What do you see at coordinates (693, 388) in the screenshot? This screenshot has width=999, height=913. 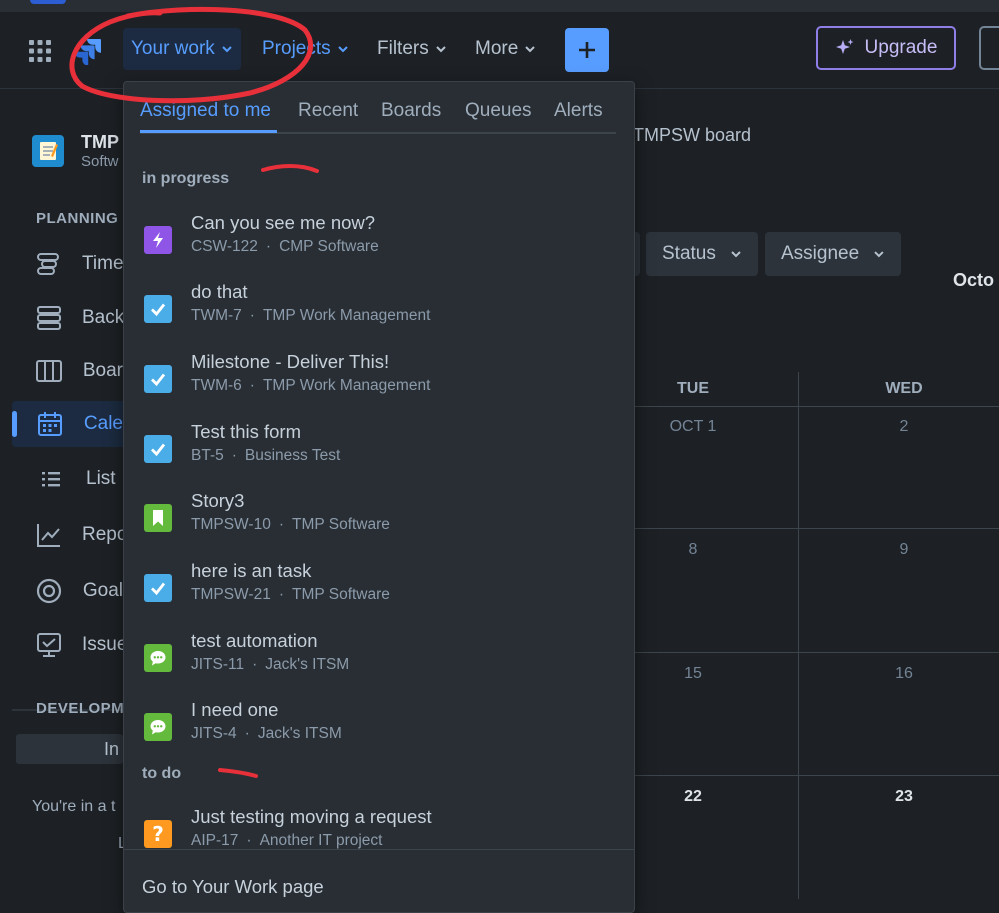 I see `day-header-tue: TUE` at bounding box center [693, 388].